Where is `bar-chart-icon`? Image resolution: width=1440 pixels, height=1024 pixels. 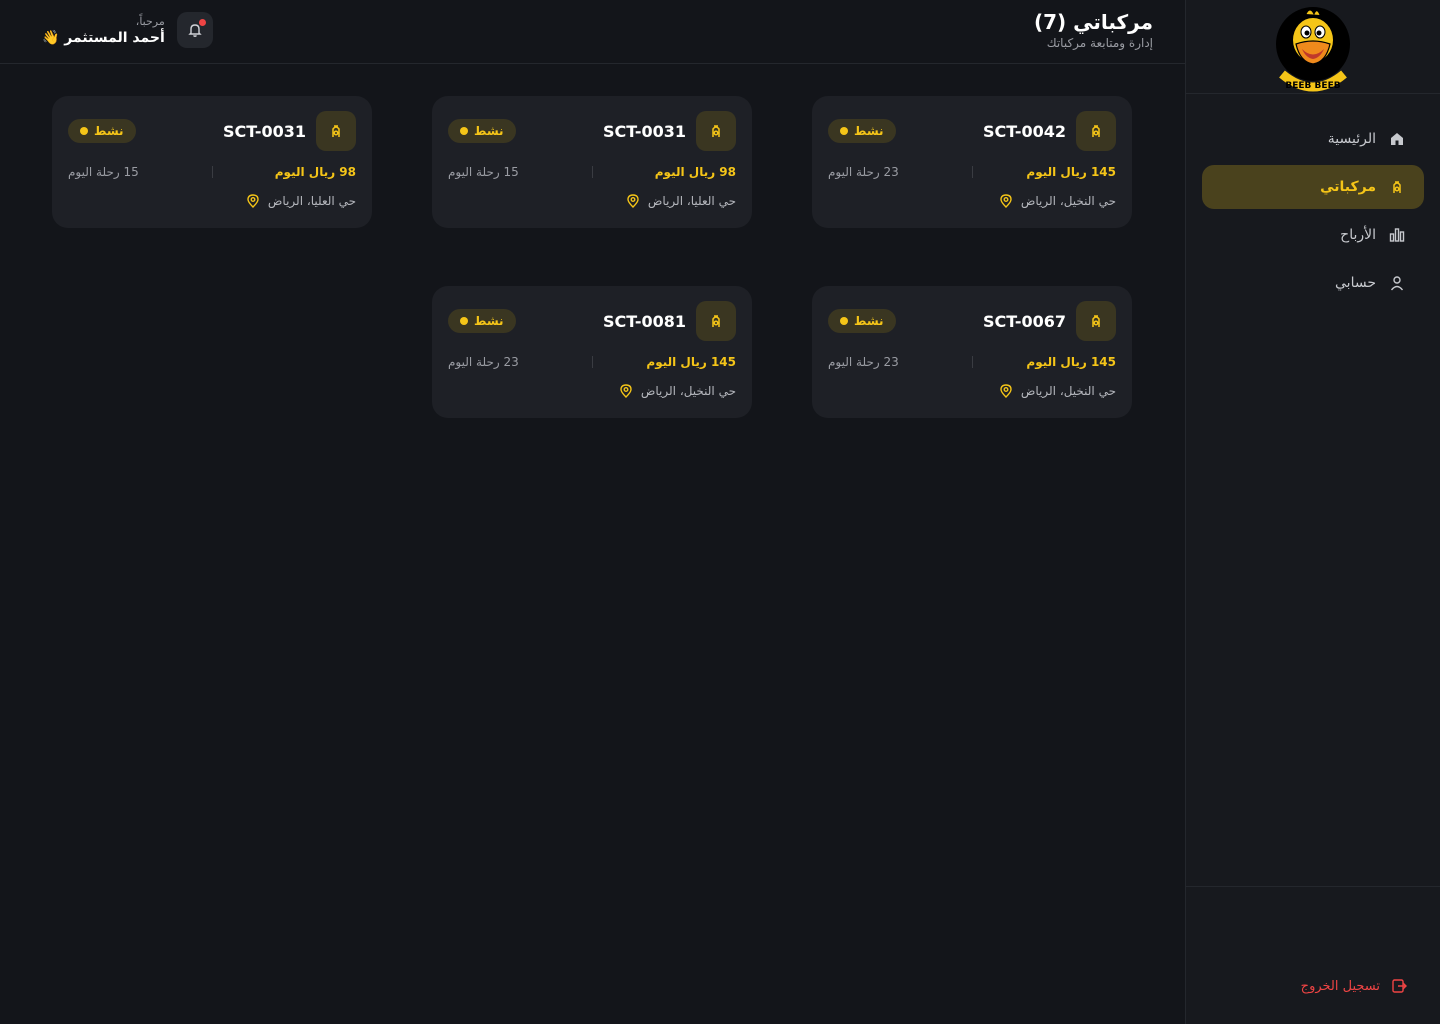
bar-chart-icon is located at coordinates (1397, 235).